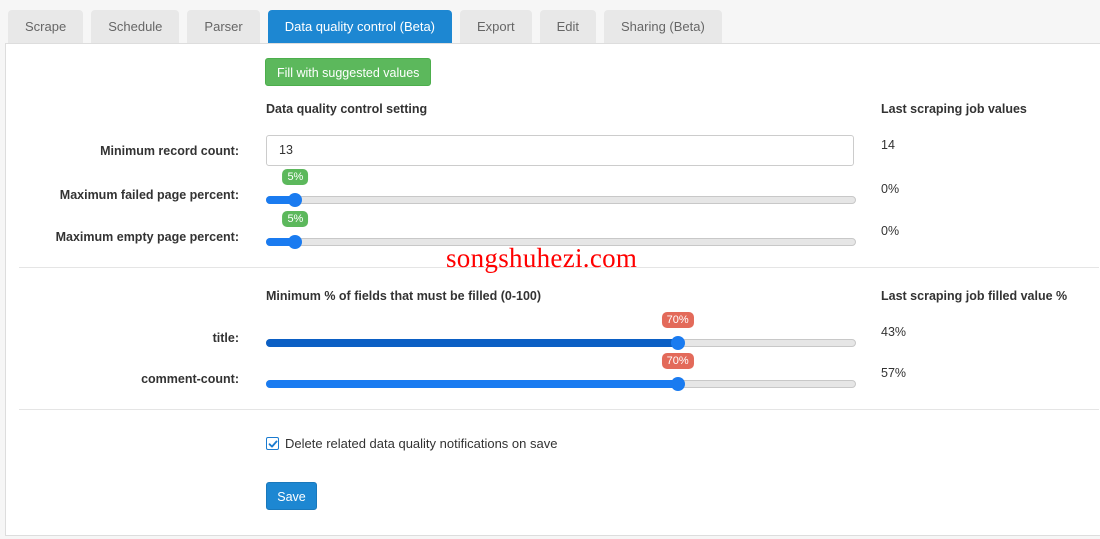 The width and height of the screenshot is (1100, 539). What do you see at coordinates (291, 496) in the screenshot?
I see `save-button: Save` at bounding box center [291, 496].